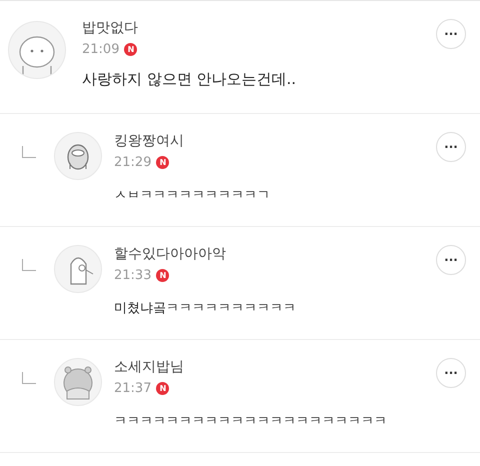  I want to click on comment-text: ㅋㅋㅋㅋㅋㅋㅋㅋㅋㅋㅋㅋㅋㅋㅋㅋㅋㅋㅋㅋㅋ, so click(251, 421).